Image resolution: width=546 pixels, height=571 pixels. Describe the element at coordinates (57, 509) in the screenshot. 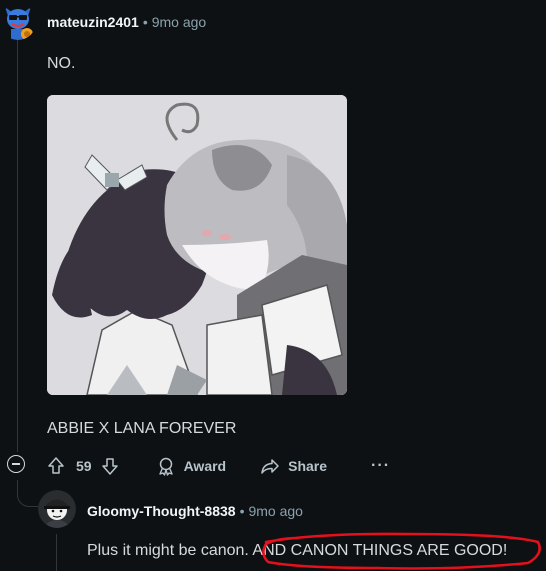

I see `reply-avatar` at that location.